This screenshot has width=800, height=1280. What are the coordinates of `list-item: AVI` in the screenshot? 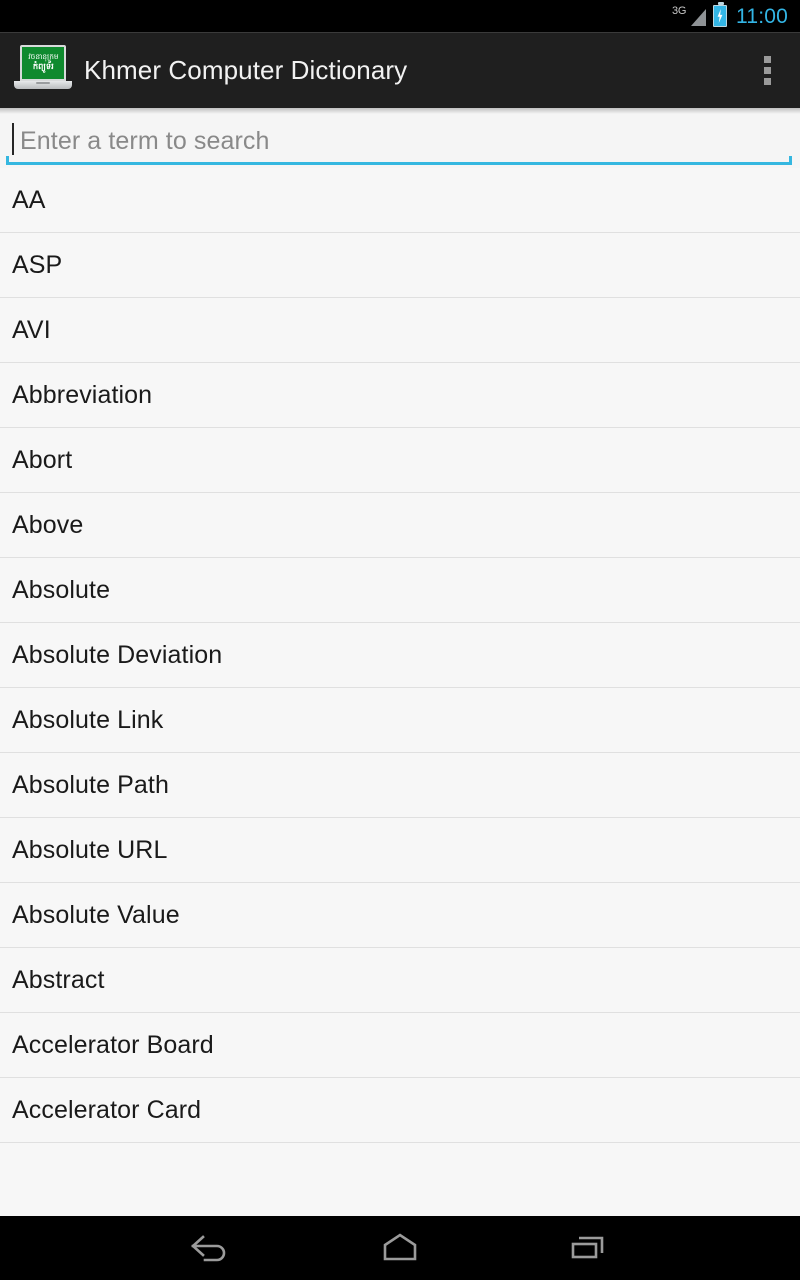 It's located at (400, 330).